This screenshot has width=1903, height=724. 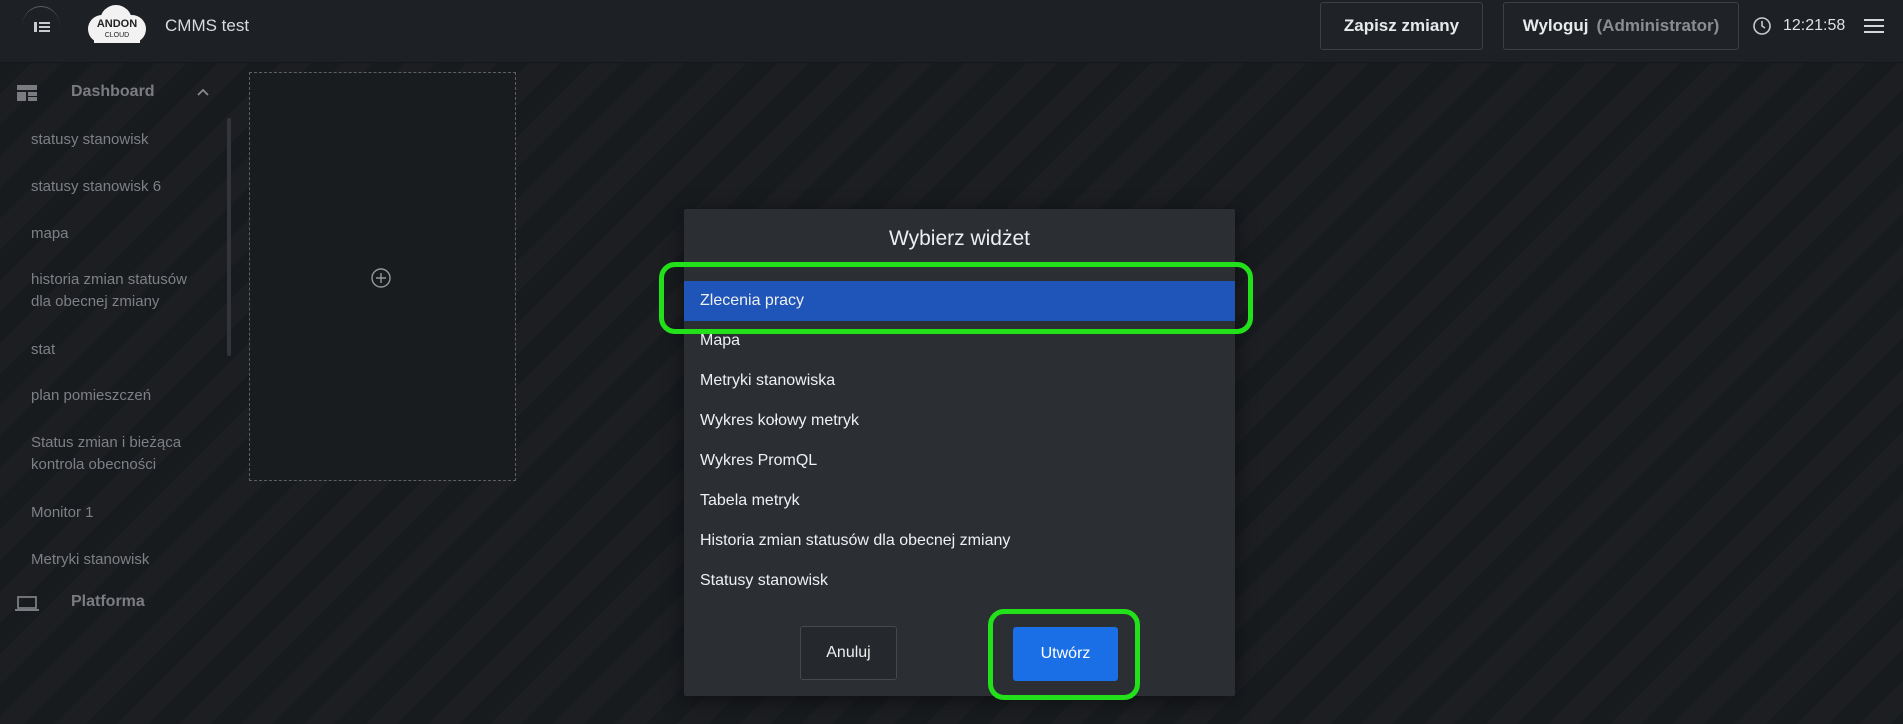 I want to click on sidebar-toggle-button, so click(x=41, y=26).